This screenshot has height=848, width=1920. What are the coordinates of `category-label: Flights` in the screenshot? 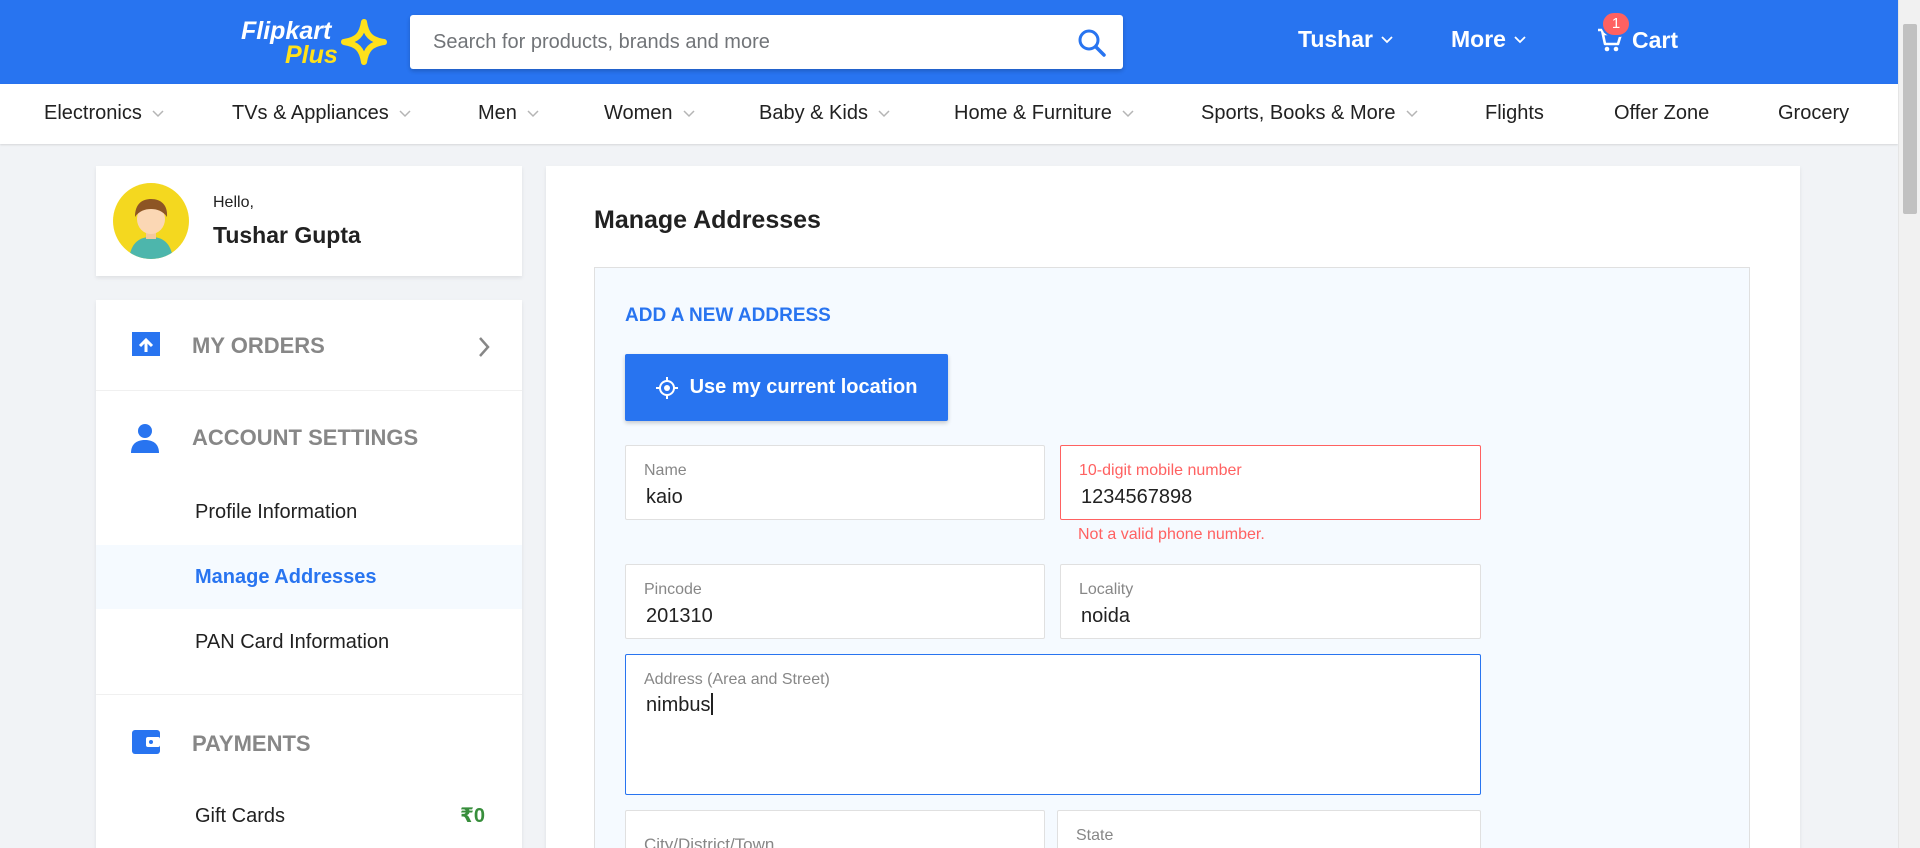 It's located at (1514, 113).